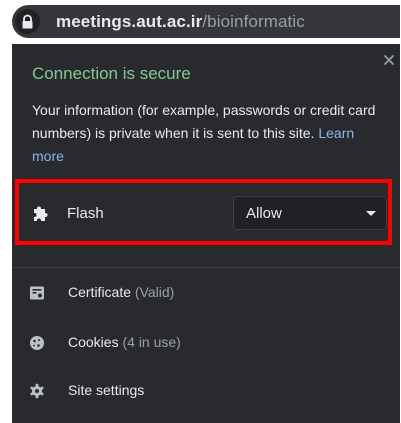  I want to click on certificate-text: Certificate, so click(100, 292).